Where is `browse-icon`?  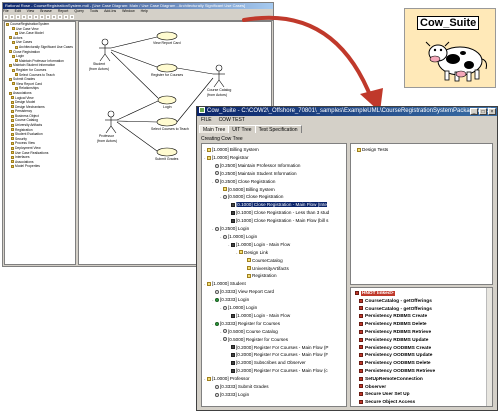 browse-icon is located at coordinates (54, 17).